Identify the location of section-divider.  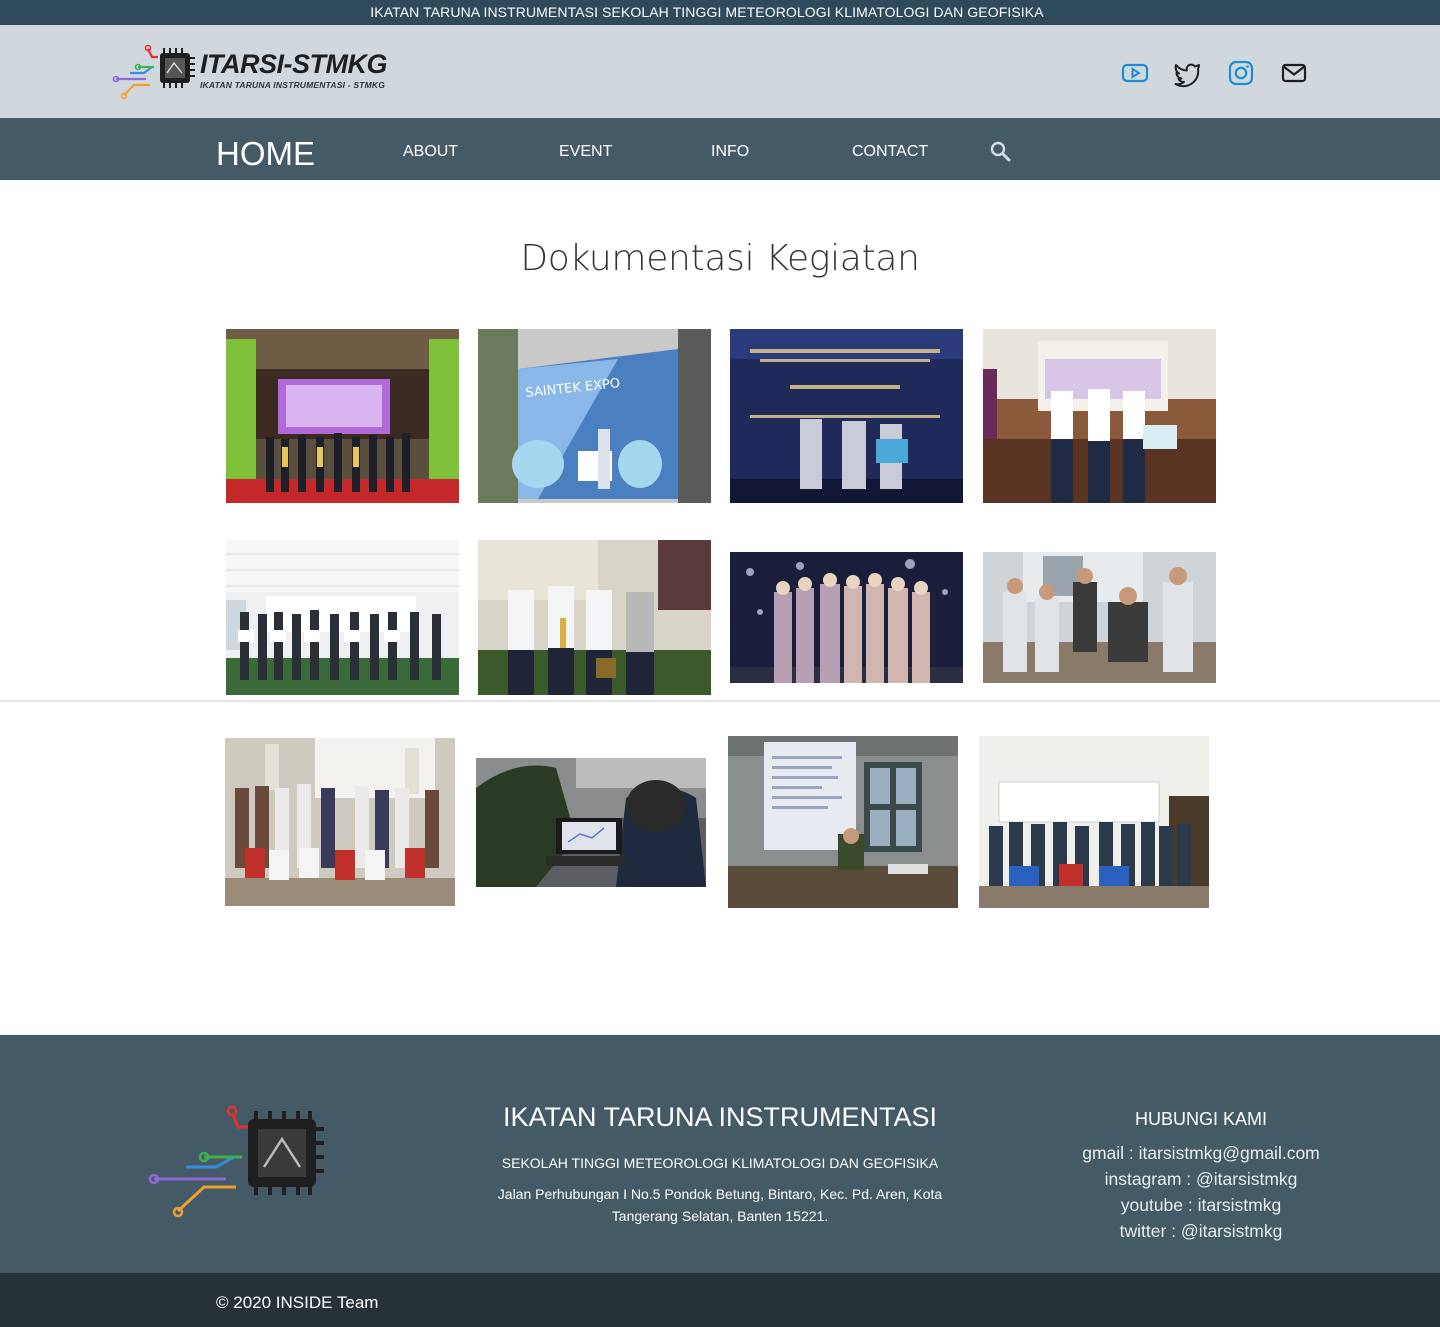
(720, 701).